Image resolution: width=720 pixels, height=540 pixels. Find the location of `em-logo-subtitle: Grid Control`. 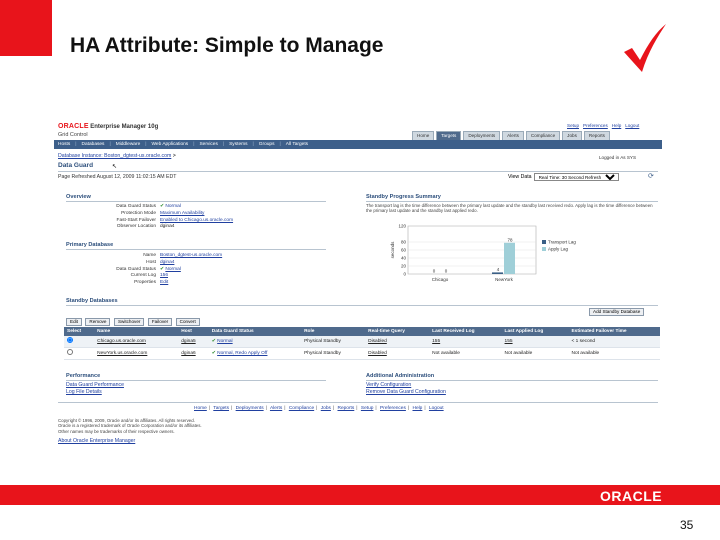

em-logo-subtitle: Grid Control is located at coordinates (73, 135).